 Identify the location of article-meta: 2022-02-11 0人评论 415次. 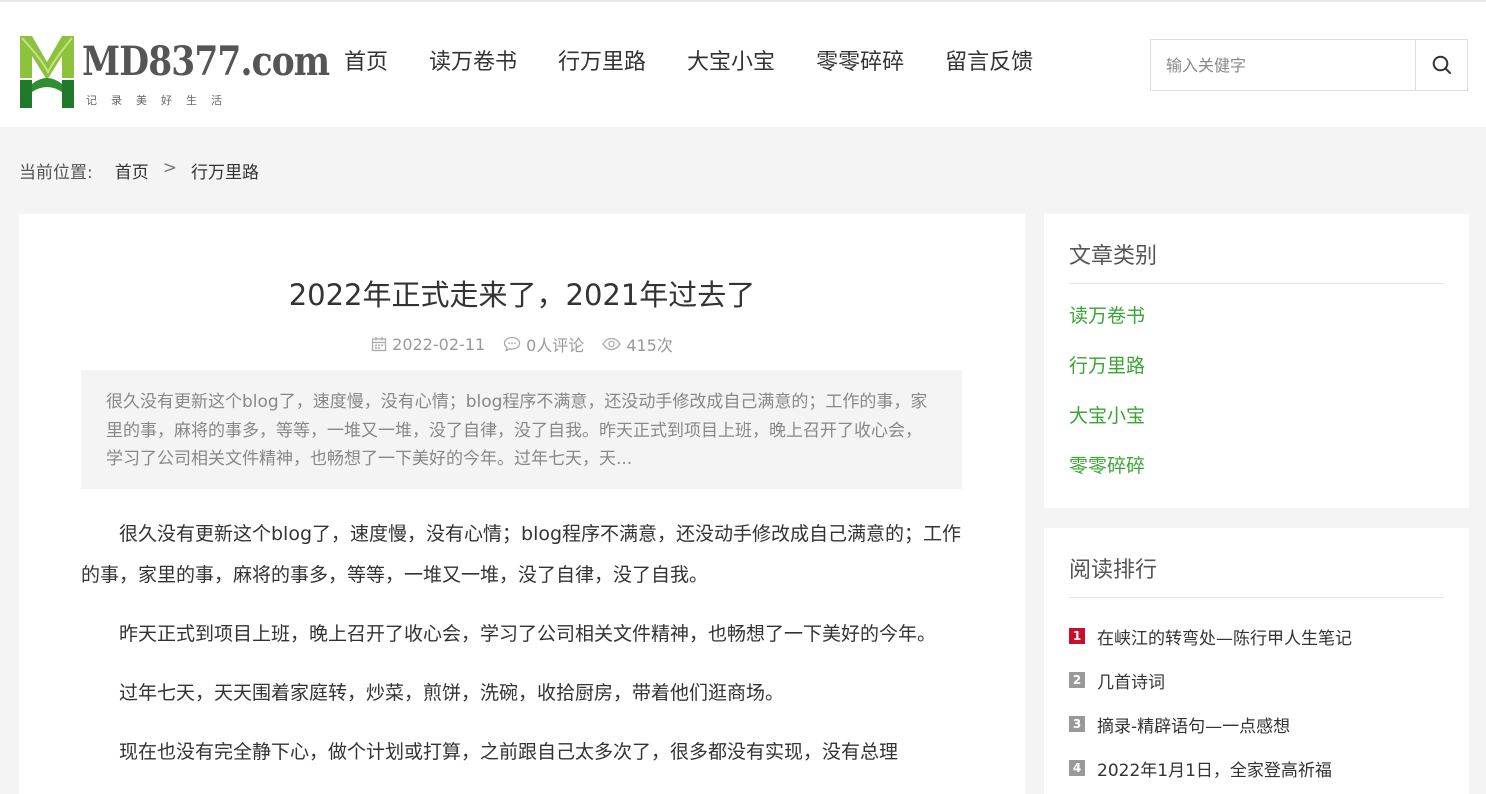
(522, 344).